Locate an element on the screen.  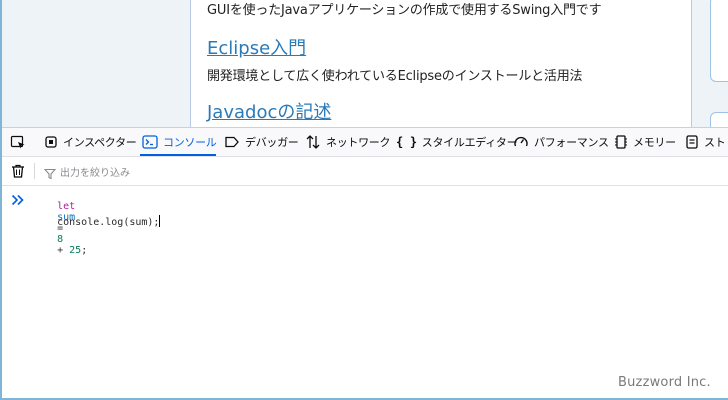
memory-icon is located at coordinates (621, 142).